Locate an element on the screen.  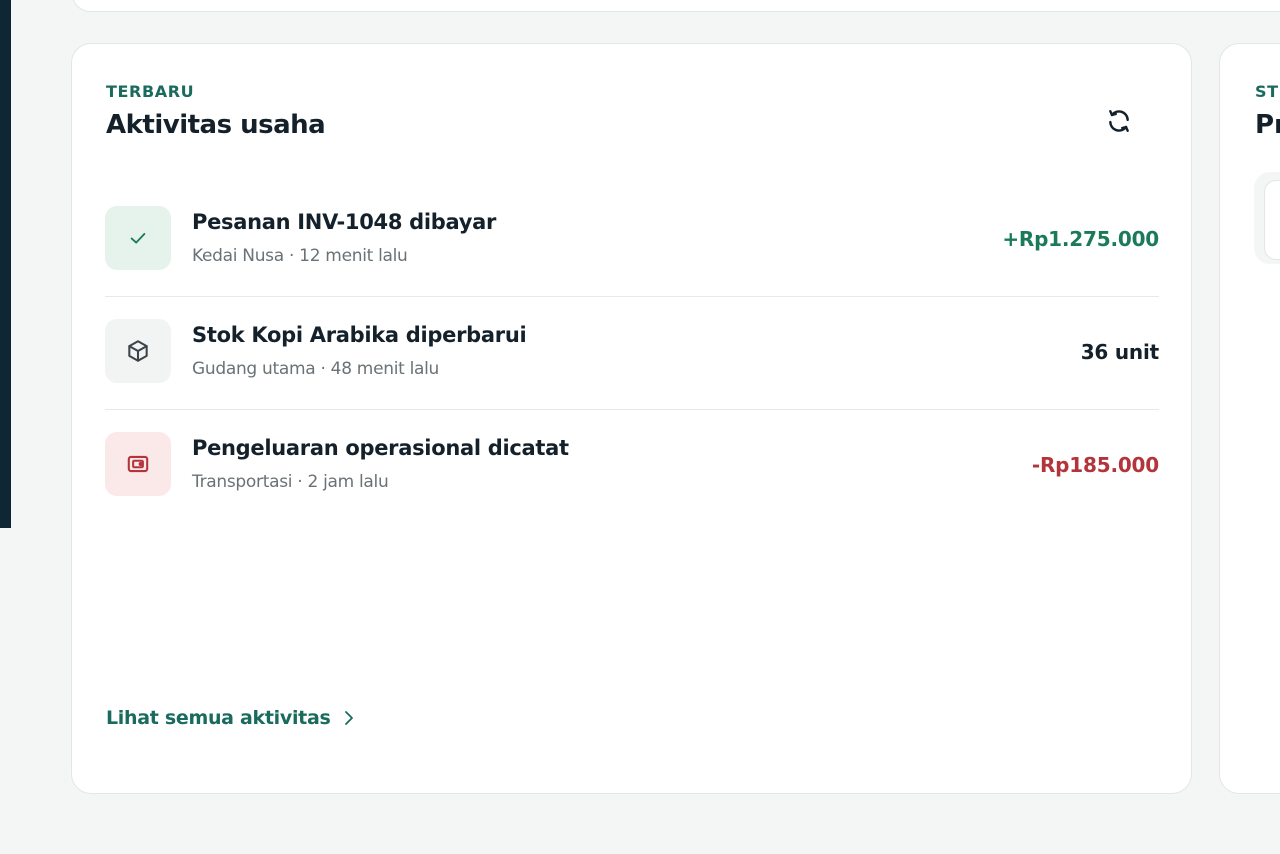
box-icon-tile is located at coordinates (138, 351).